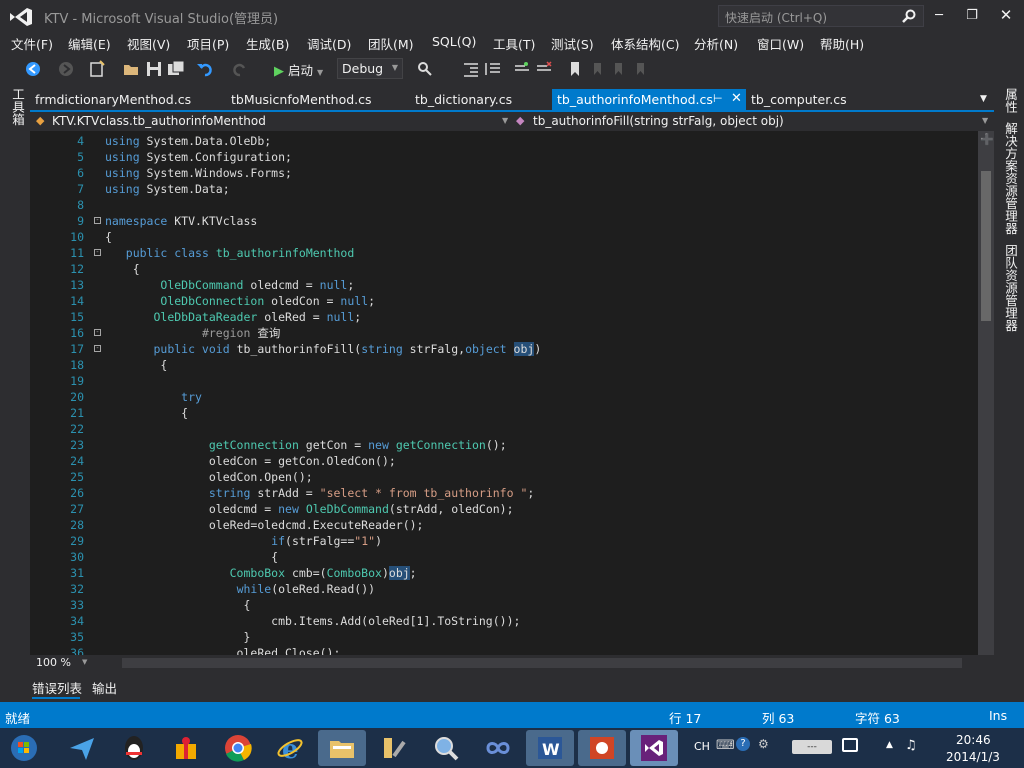 The height and width of the screenshot is (768, 1024). Describe the element at coordinates (909, 16) in the screenshot. I see `search-icon` at that location.